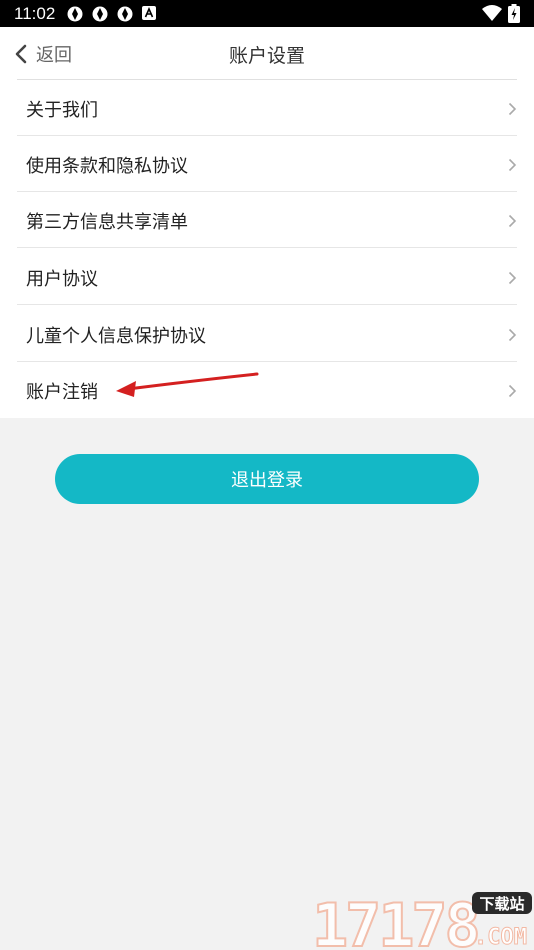 The height and width of the screenshot is (950, 534). I want to click on menu-item-account-deletion: 账户注销, so click(267, 390).